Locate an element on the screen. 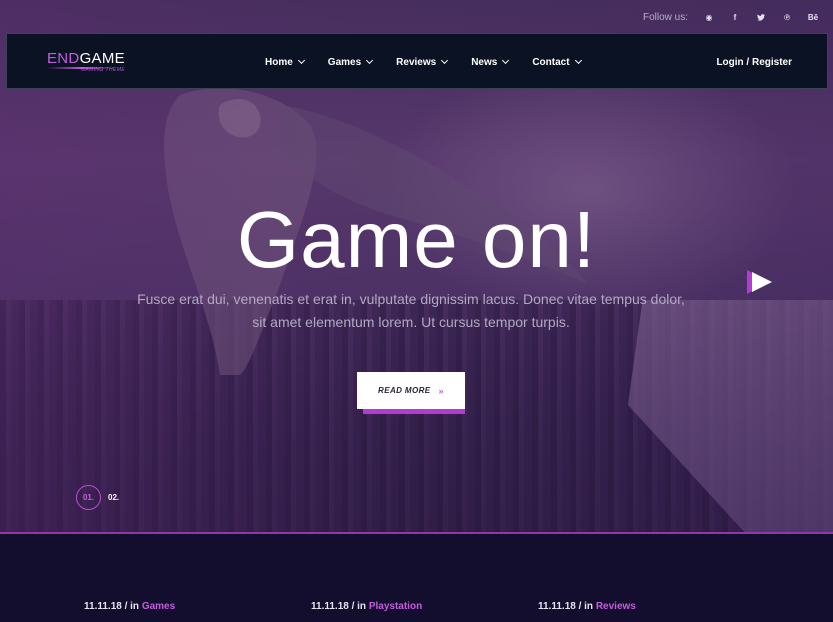 Image resolution: width=833 pixels, height=622 pixels. post-meta: 11.11.18 / in Reviews is located at coordinates (587, 606).